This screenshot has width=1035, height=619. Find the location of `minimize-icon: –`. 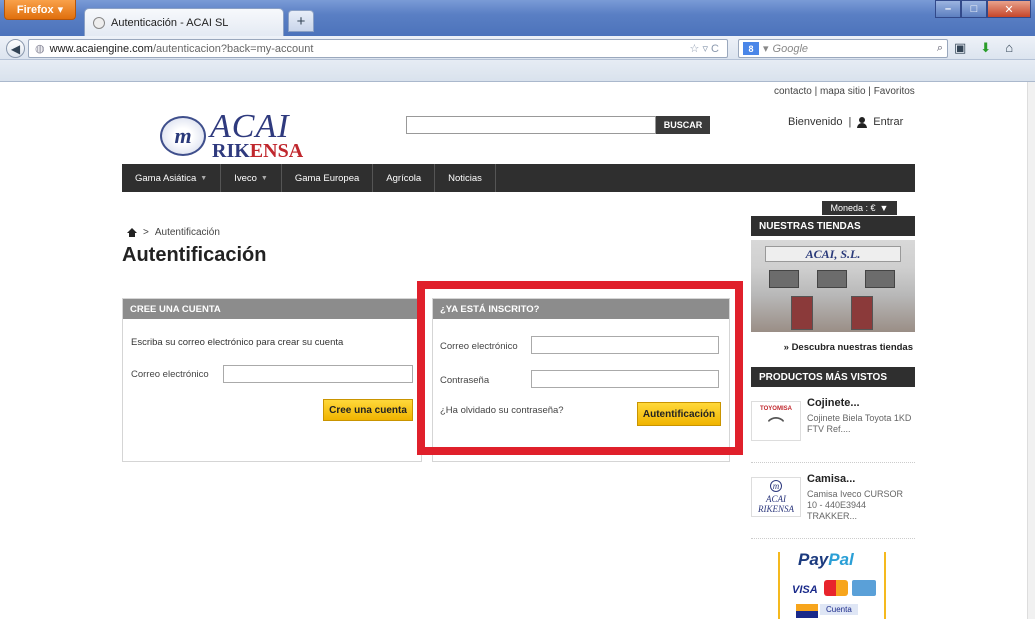

minimize-icon: – is located at coordinates (948, 9).